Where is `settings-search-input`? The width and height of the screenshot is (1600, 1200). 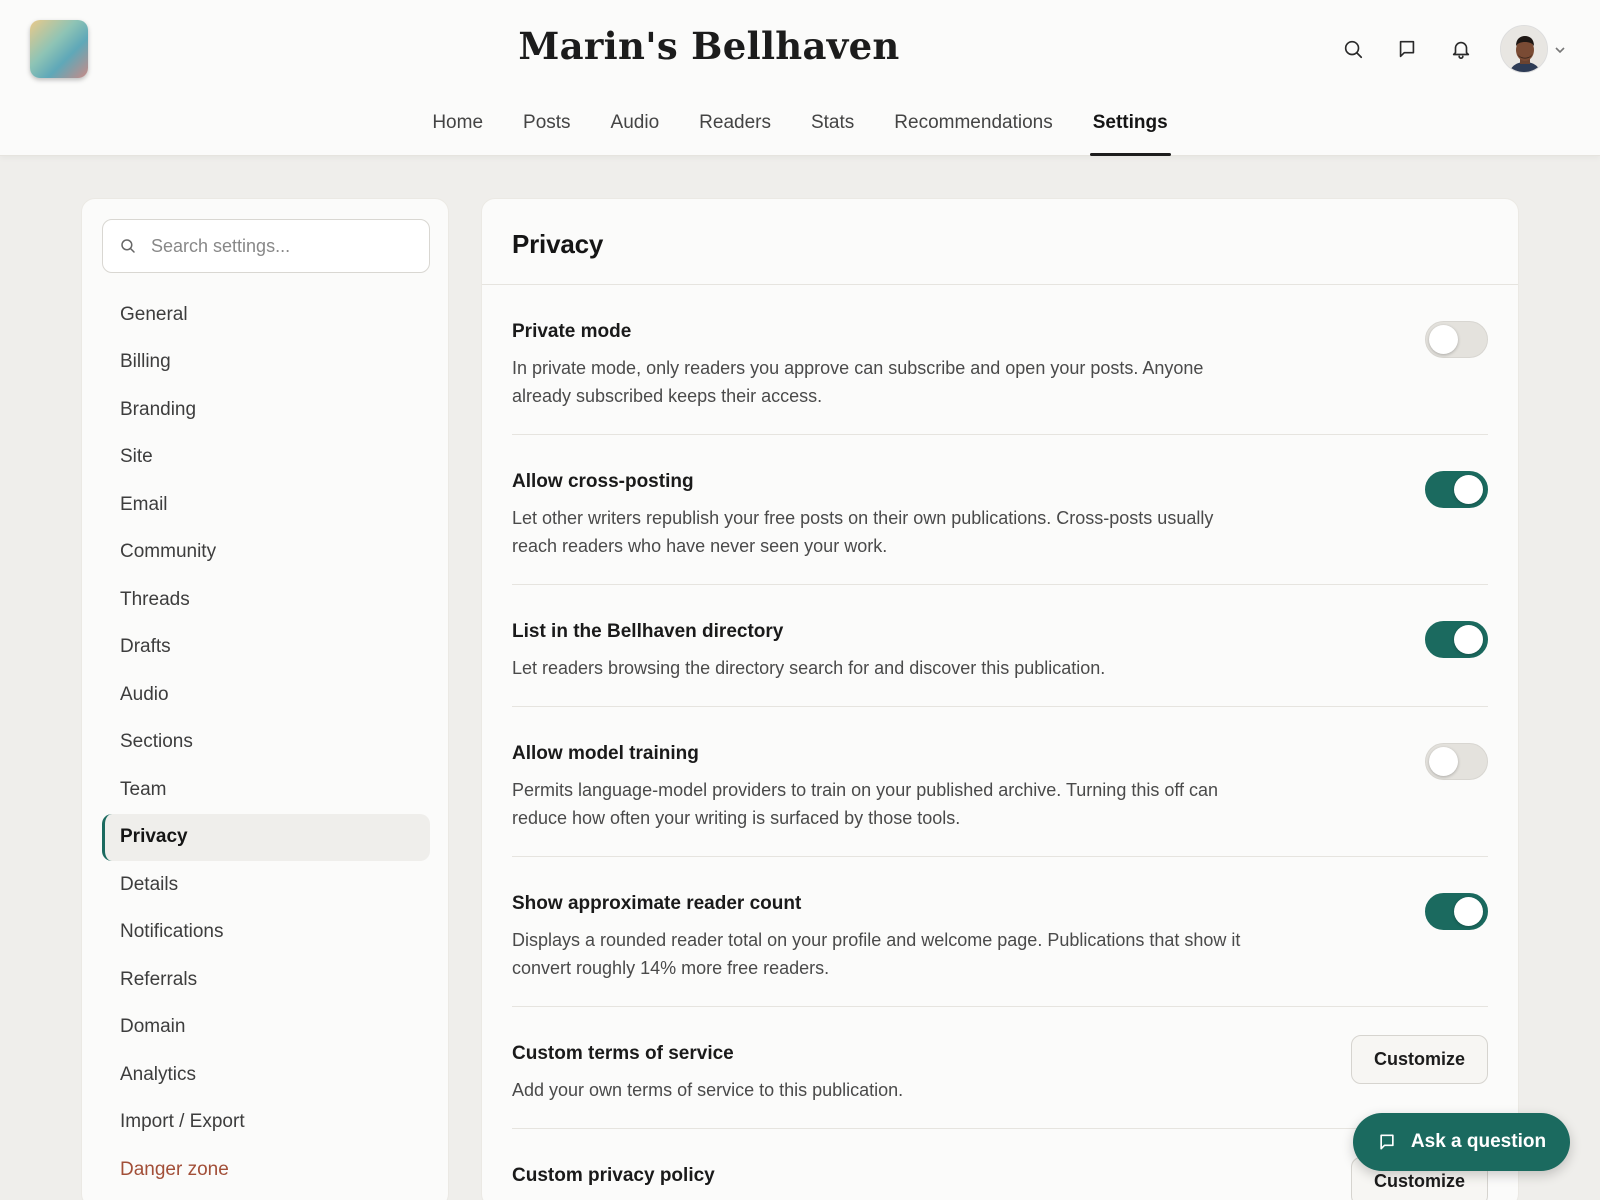 settings-search-input is located at coordinates (276, 246).